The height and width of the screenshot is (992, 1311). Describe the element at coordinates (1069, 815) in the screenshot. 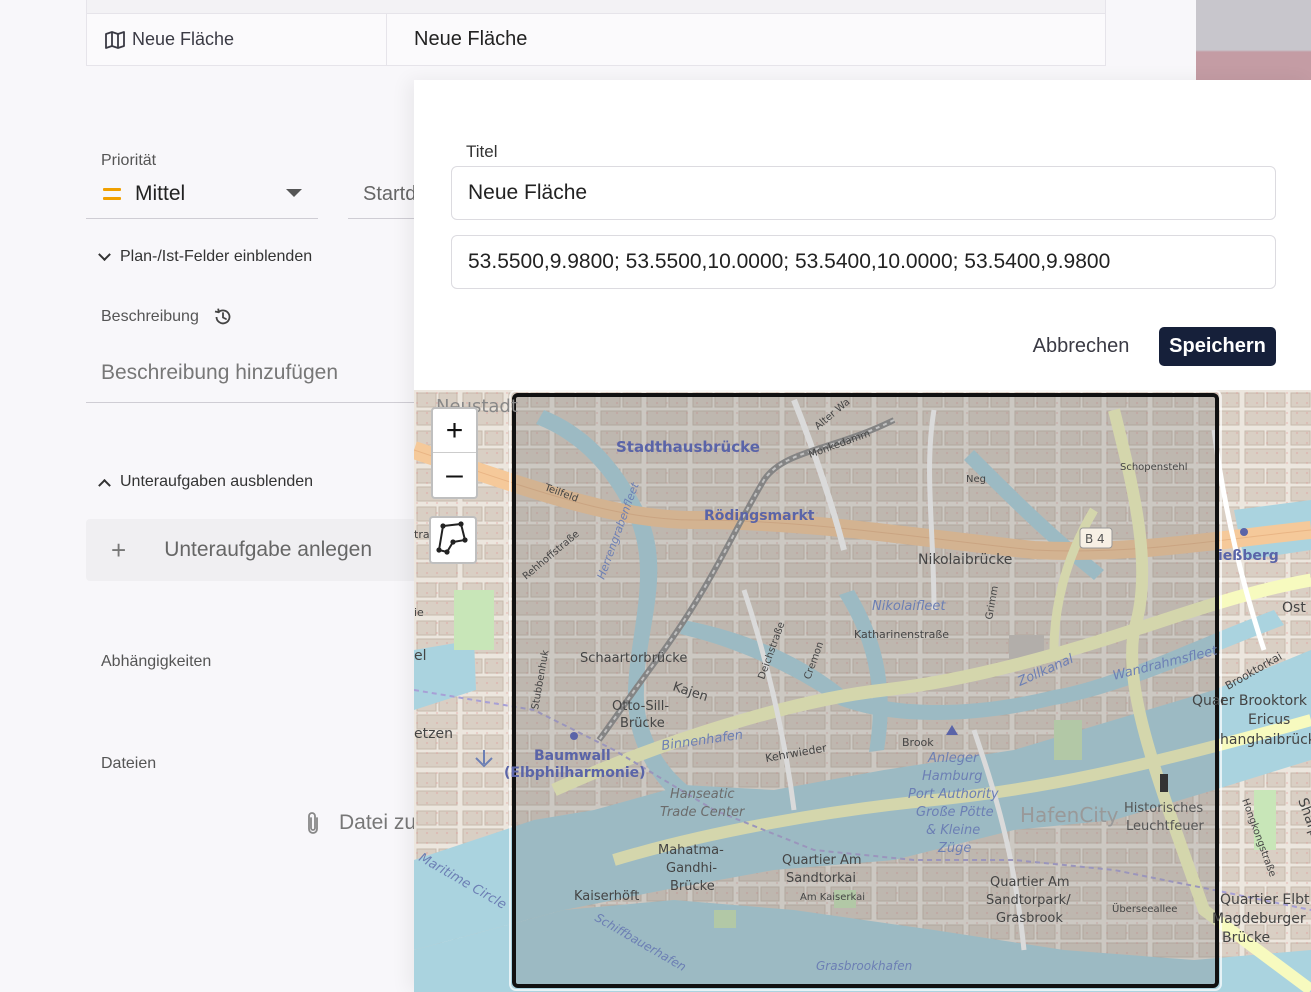

I see `map-label: HafenCity` at that location.